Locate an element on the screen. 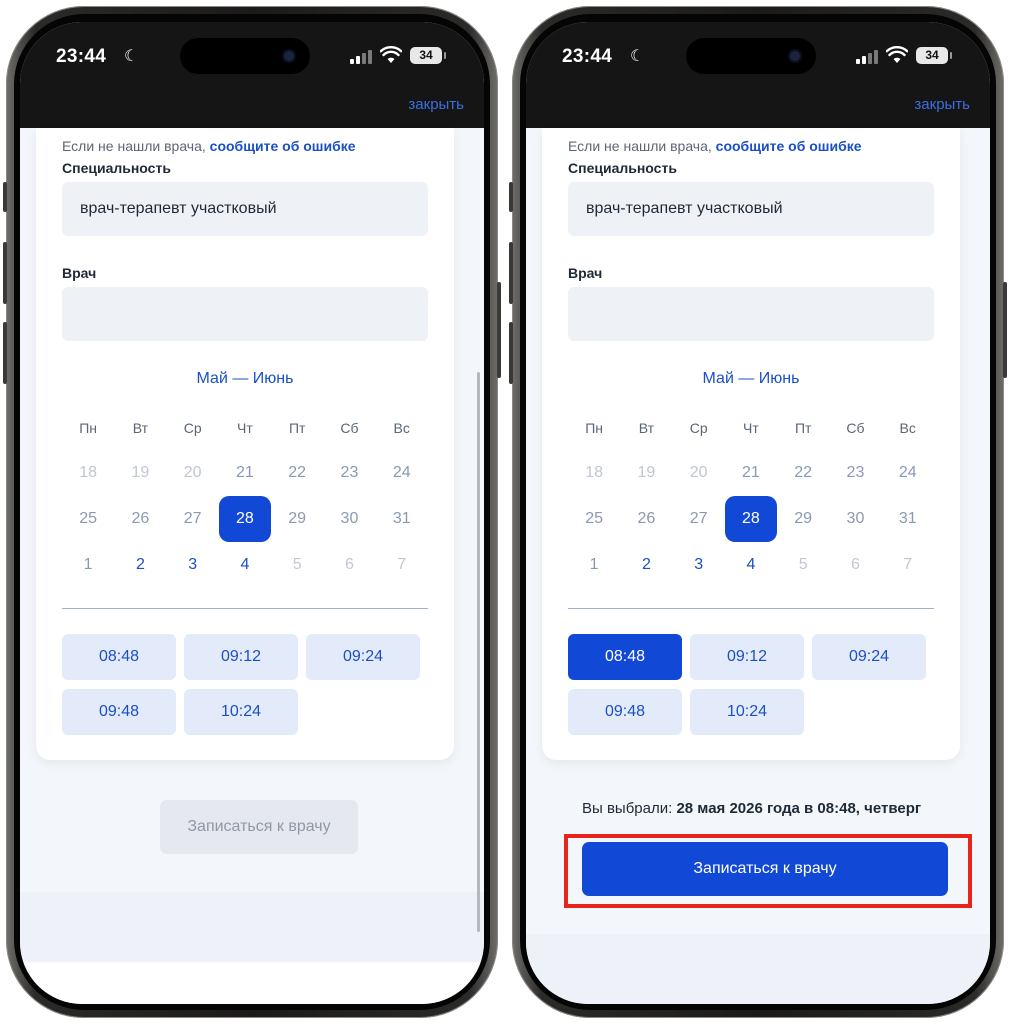 Image resolution: width=1012 pixels, height=1024 pixels. calendar-day: 19 is located at coordinates (646, 473).